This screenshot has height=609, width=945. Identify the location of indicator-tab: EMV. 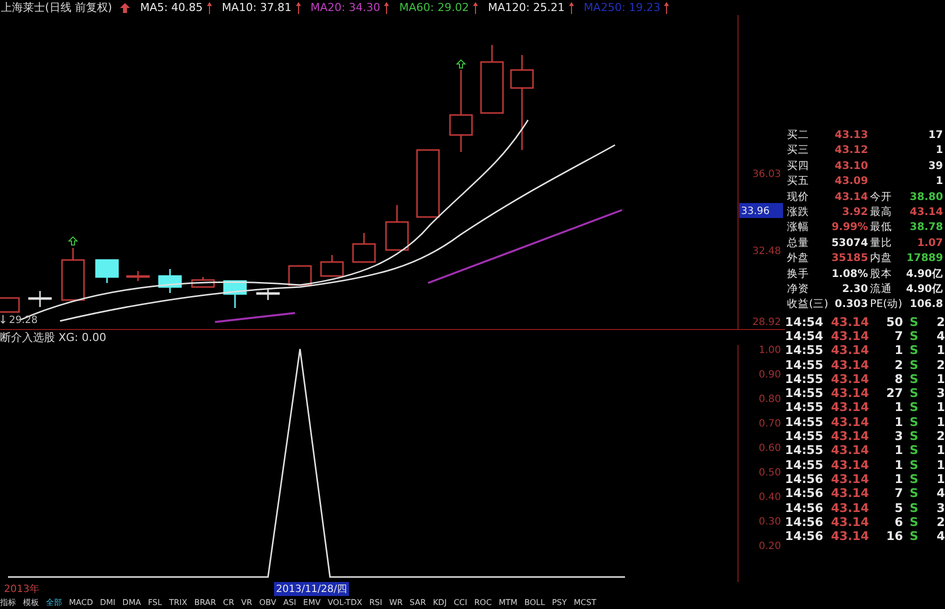
(312, 602).